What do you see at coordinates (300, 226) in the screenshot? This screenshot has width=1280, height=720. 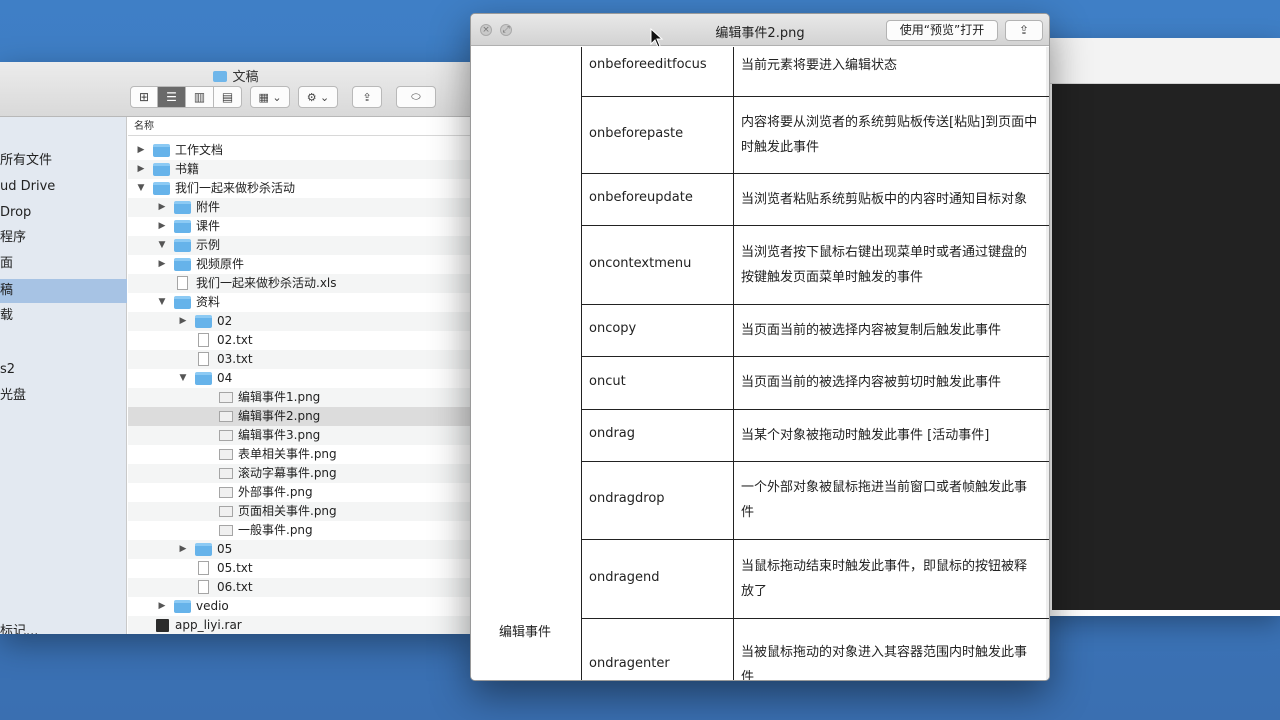 I see `file-row: ▶ 课件` at bounding box center [300, 226].